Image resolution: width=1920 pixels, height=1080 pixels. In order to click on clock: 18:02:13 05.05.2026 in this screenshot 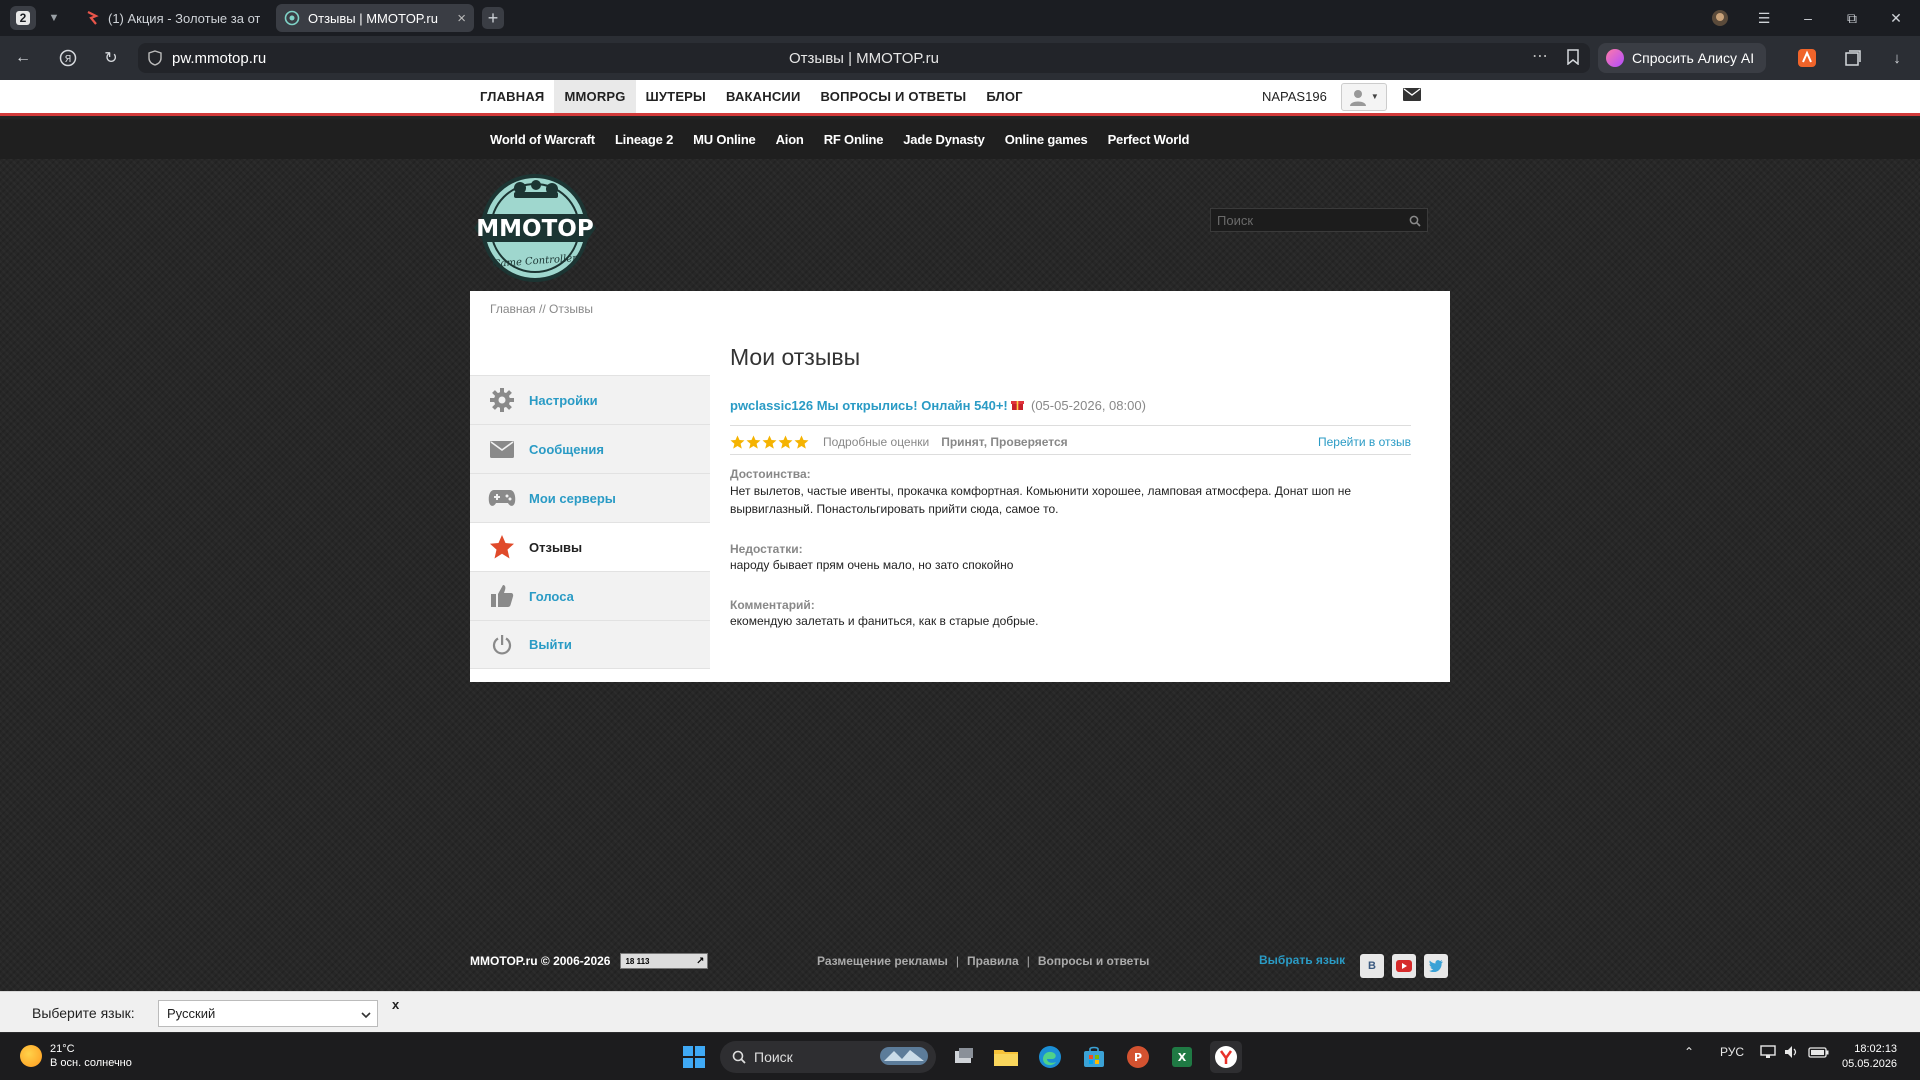, I will do `click(1869, 1057)`.